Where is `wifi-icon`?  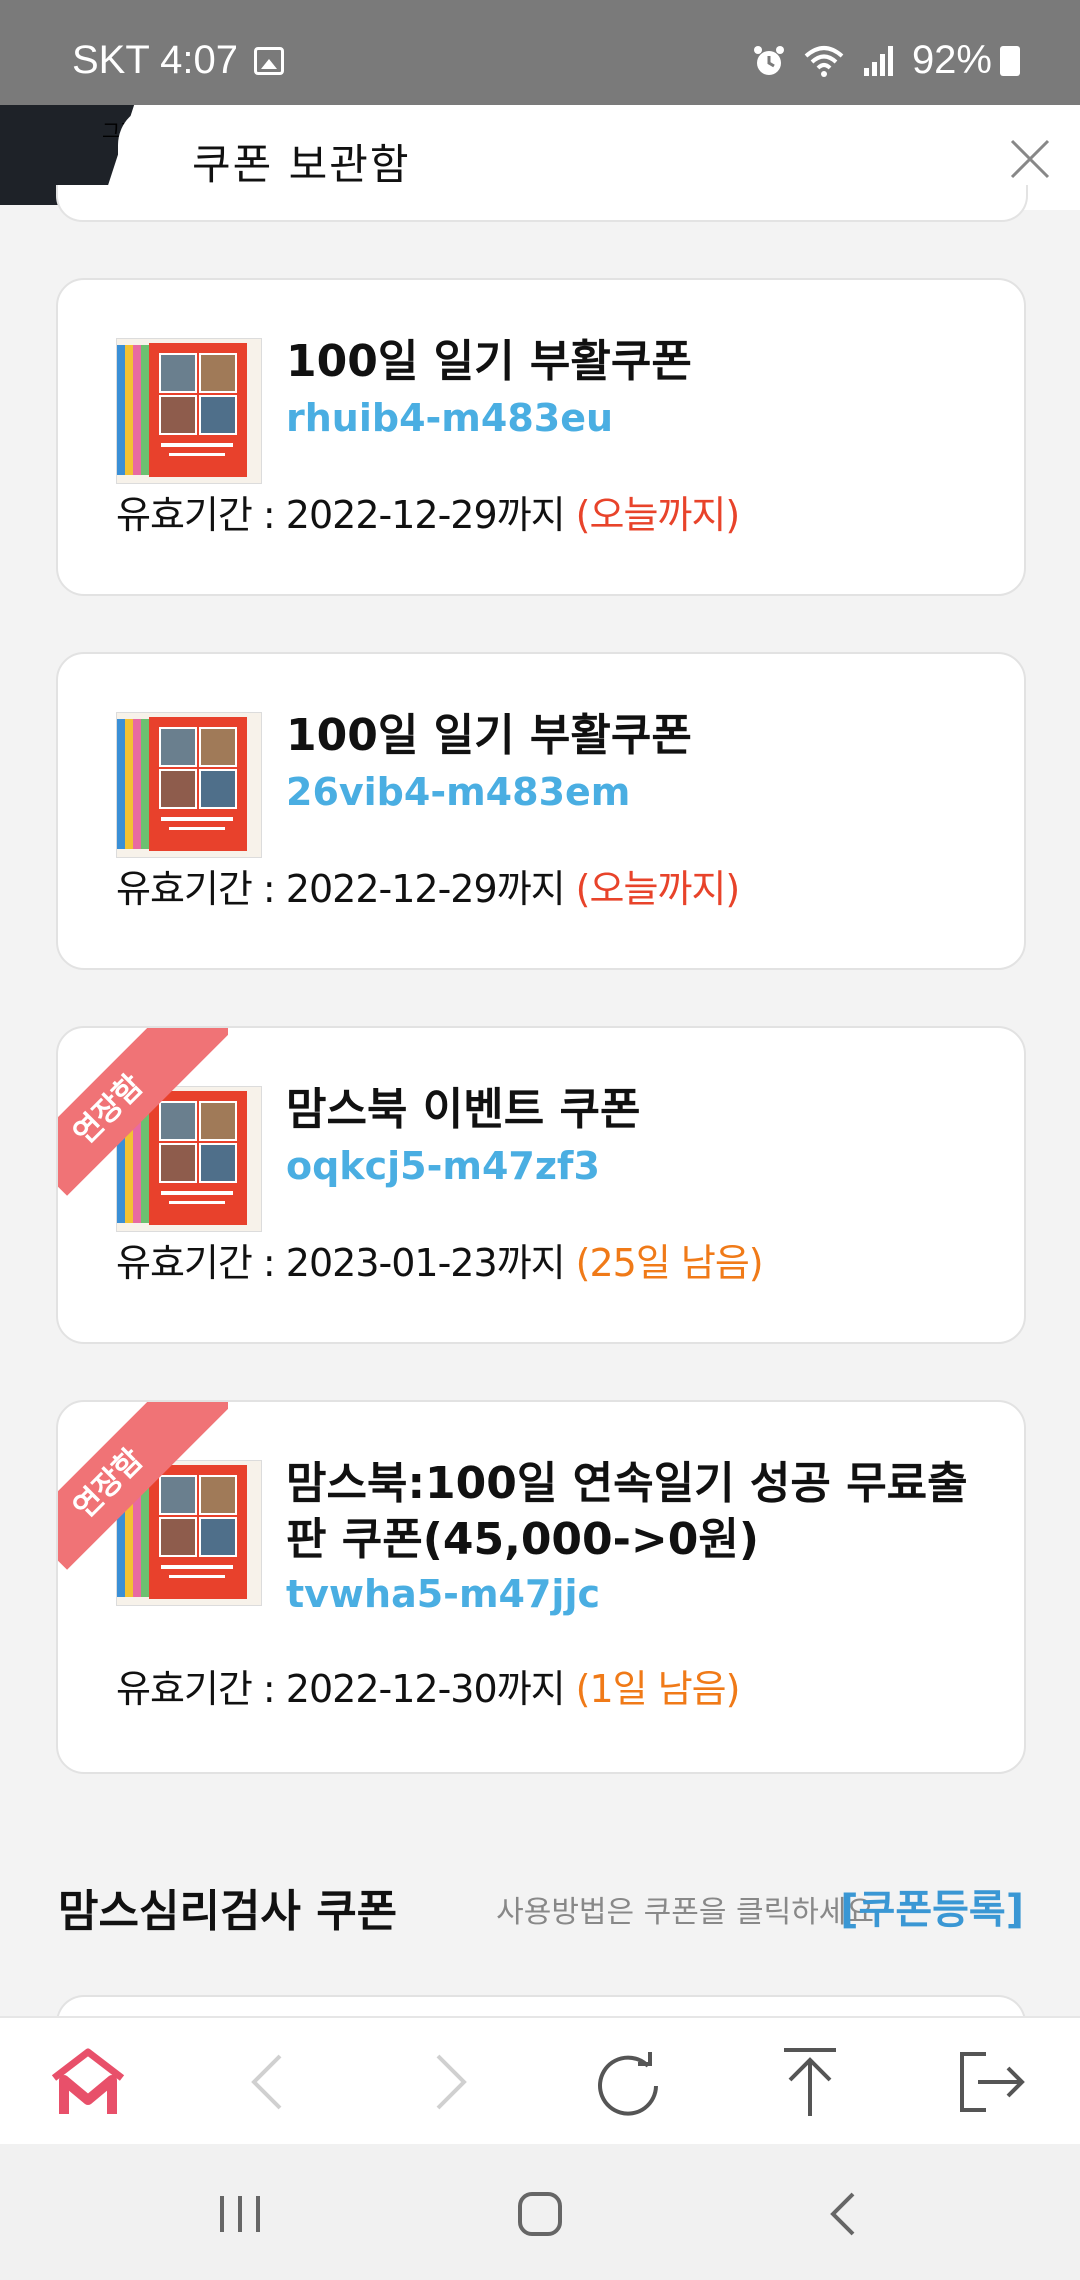 wifi-icon is located at coordinates (824, 61).